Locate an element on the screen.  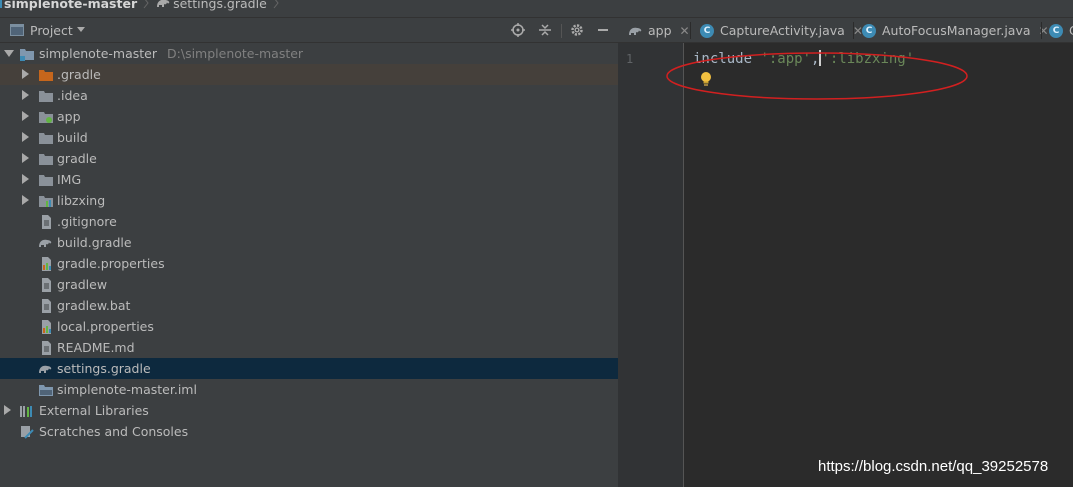
tree-item-readme: README.md is located at coordinates (309, 347).